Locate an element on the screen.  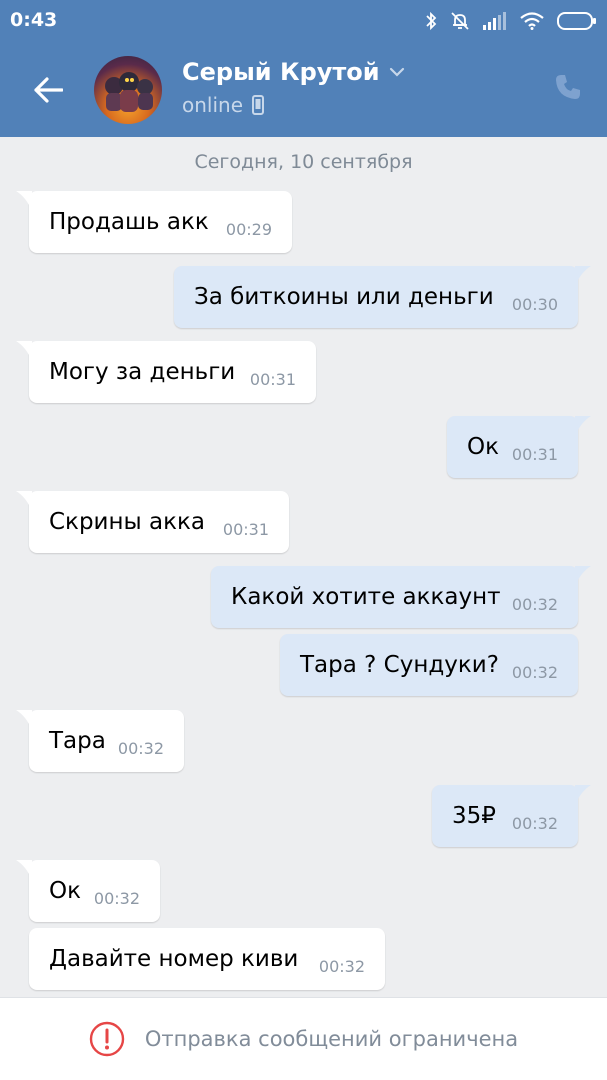
message-bubble: Могу за деньги 00:31 is located at coordinates (166, 372).